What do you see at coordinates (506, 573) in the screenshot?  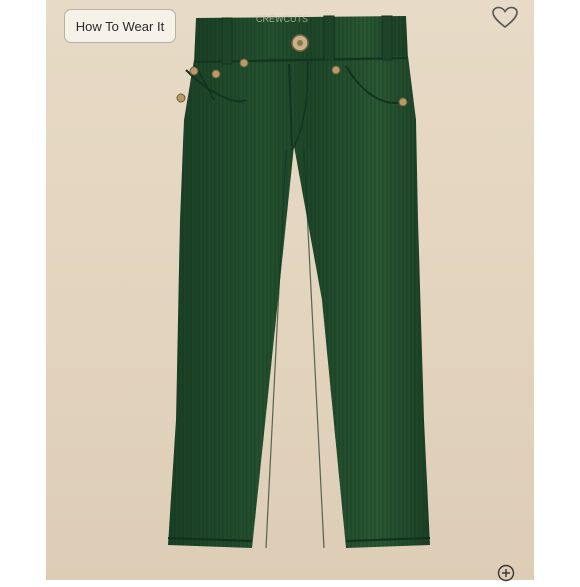 I see `zoom-in-icon` at bounding box center [506, 573].